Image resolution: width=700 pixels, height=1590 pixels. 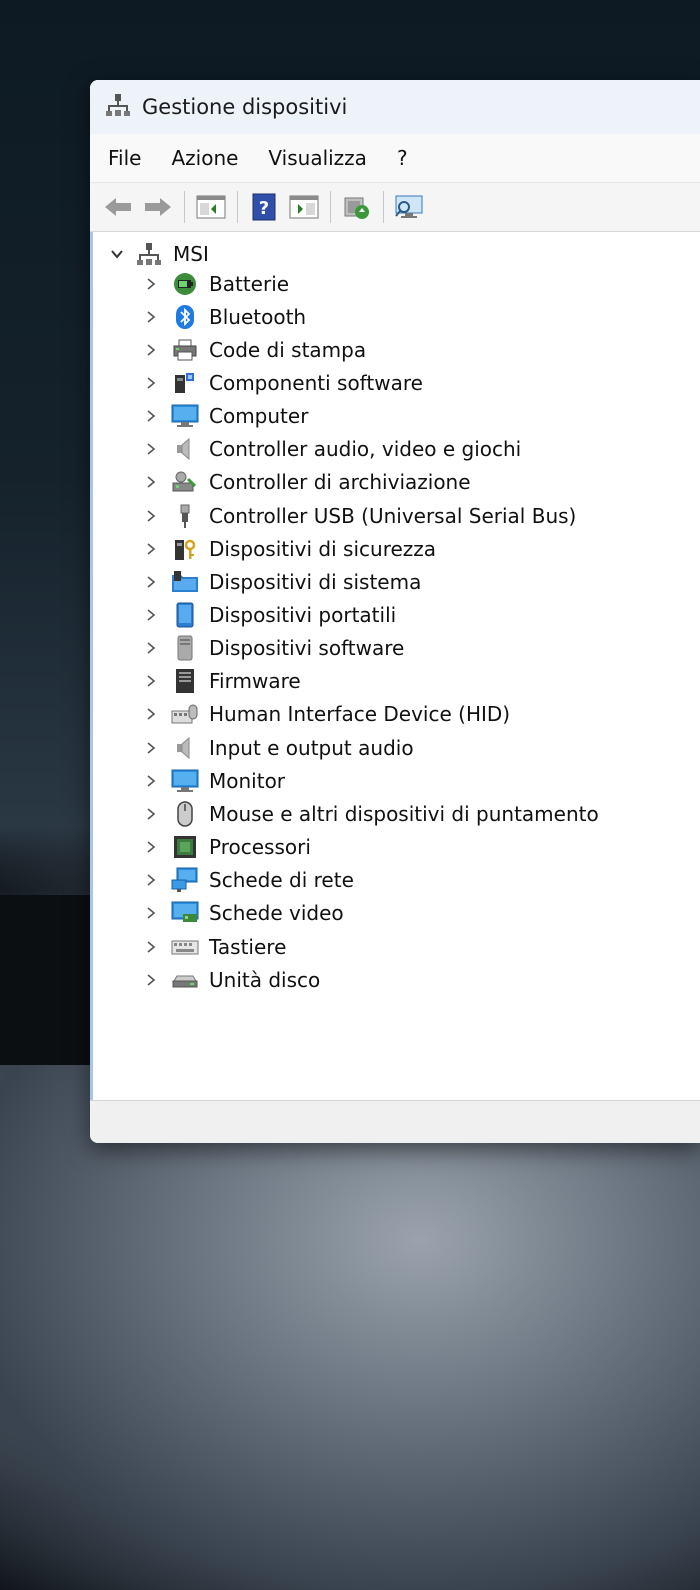 I want to click on chevron-down-icon, so click(x=117, y=254).